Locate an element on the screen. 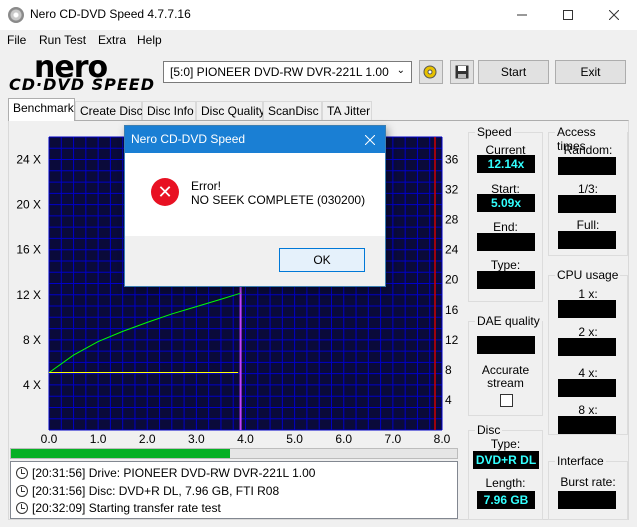  dialog-ok-button: OK is located at coordinates (322, 260).